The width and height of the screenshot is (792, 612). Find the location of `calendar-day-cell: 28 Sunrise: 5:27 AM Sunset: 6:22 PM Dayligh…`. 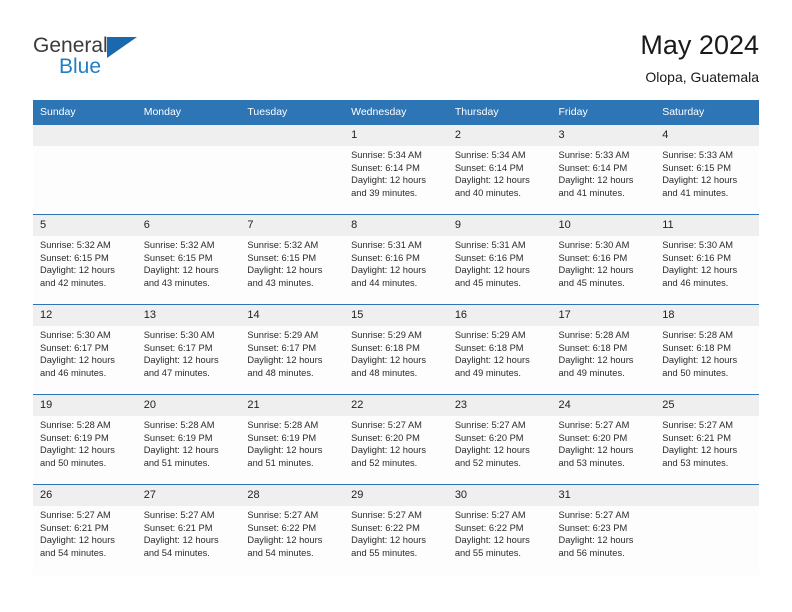

calendar-day-cell: 28 Sunrise: 5:27 AM Sunset: 6:22 PM Dayligh… is located at coordinates (292, 529).